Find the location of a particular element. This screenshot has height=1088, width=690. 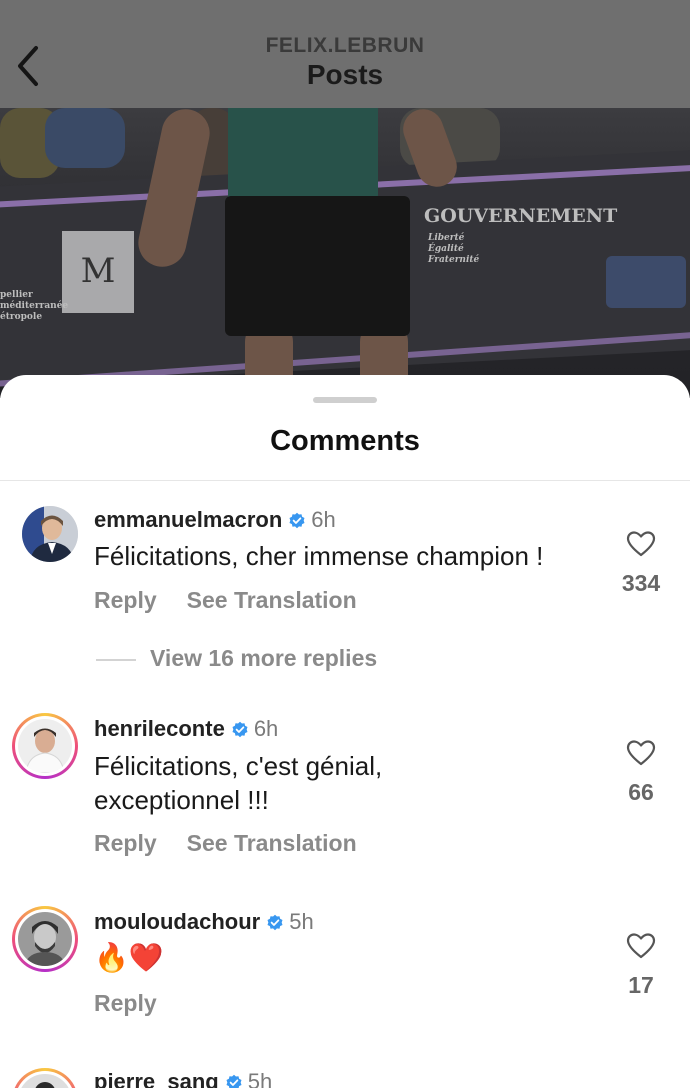

comment-username: pierre_sang is located at coordinates (156, 1078).